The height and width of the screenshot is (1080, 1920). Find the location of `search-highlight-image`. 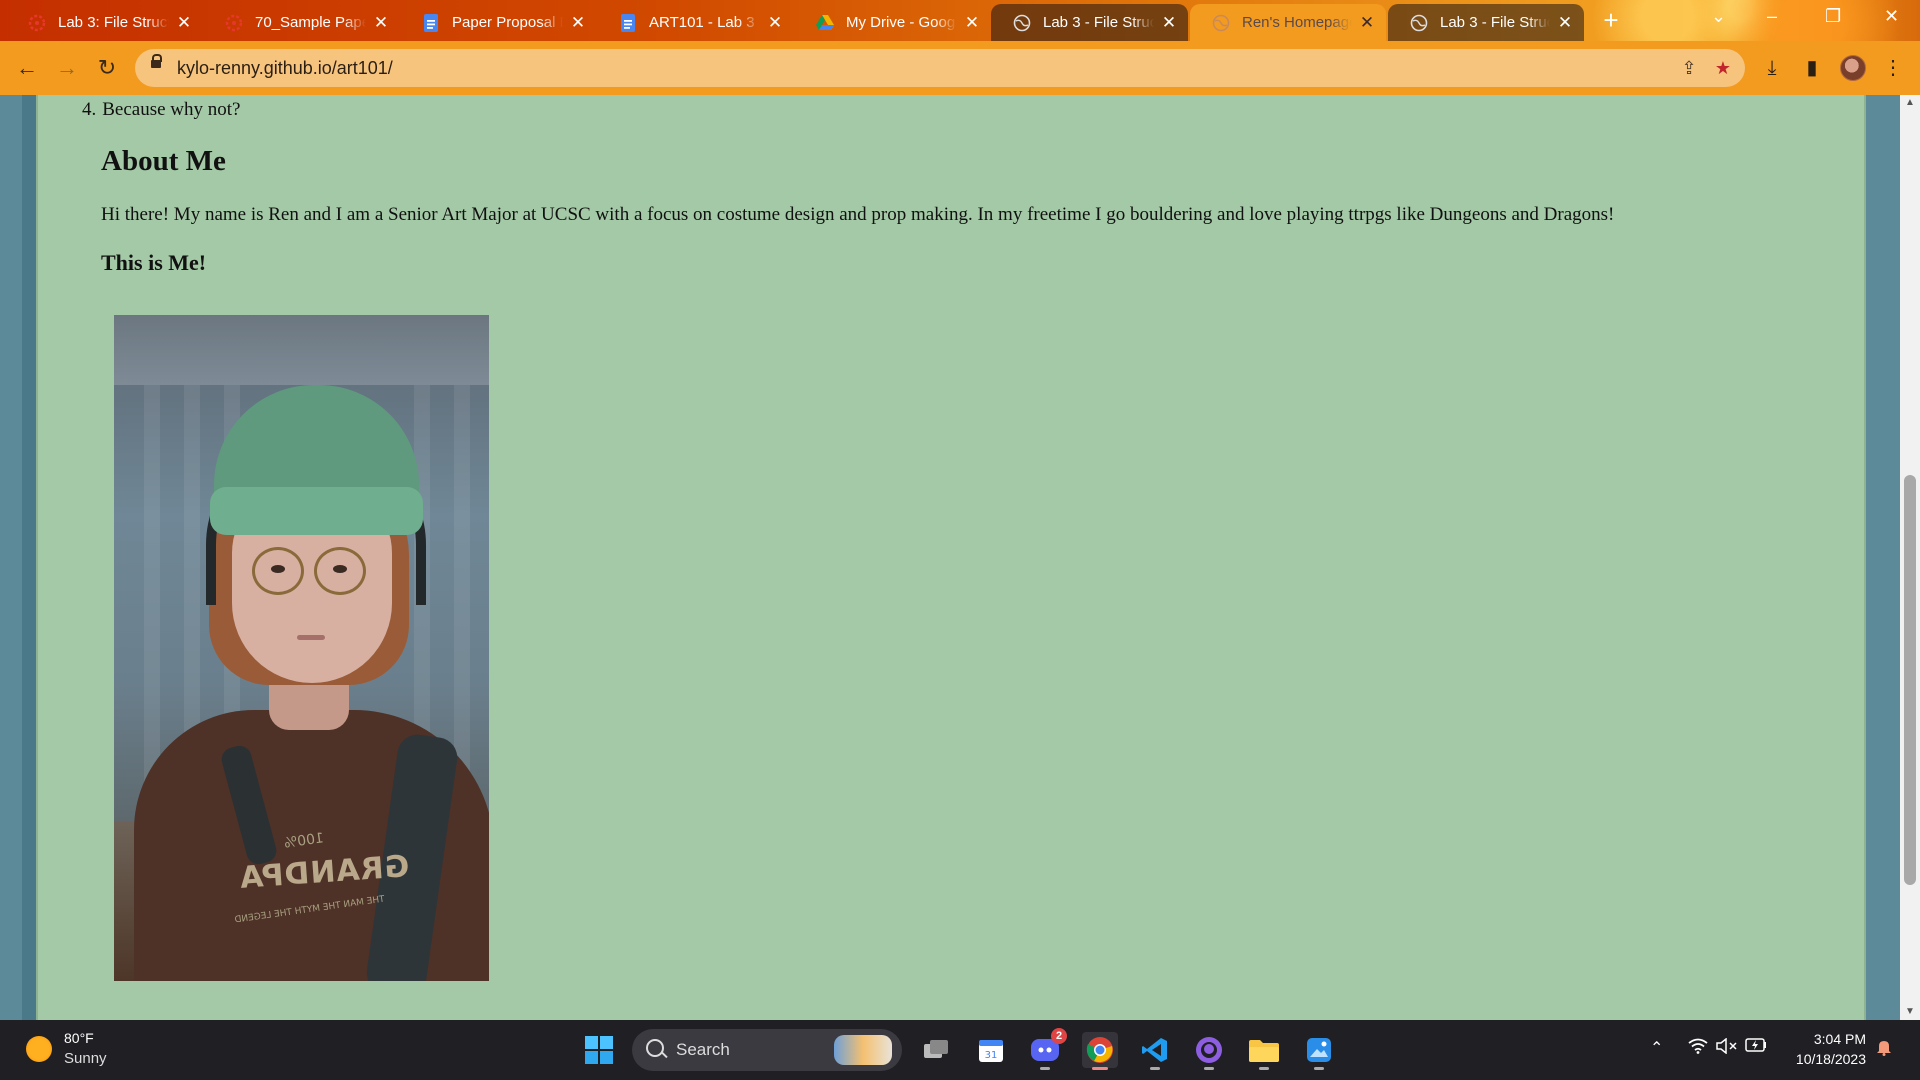

search-highlight-image is located at coordinates (863, 1050).